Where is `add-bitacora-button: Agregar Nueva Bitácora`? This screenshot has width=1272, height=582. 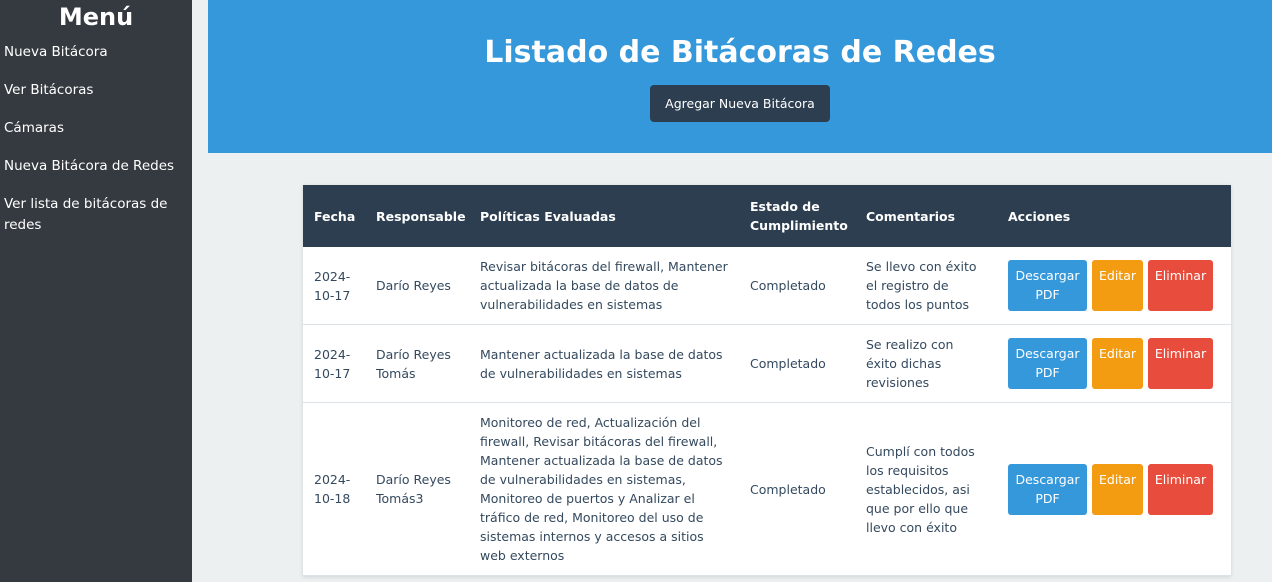 add-bitacora-button: Agregar Nueva Bitácora is located at coordinates (740, 103).